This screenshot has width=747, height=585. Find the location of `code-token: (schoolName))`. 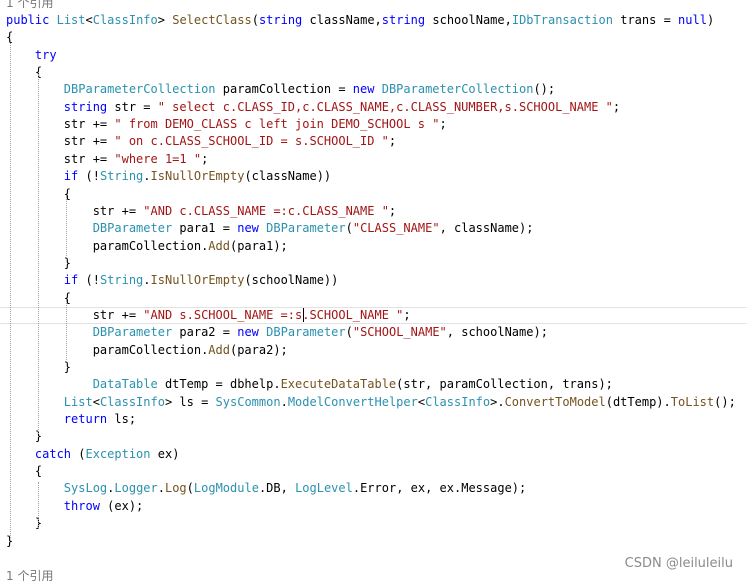

code-token: (schoolName)) is located at coordinates (291, 280).